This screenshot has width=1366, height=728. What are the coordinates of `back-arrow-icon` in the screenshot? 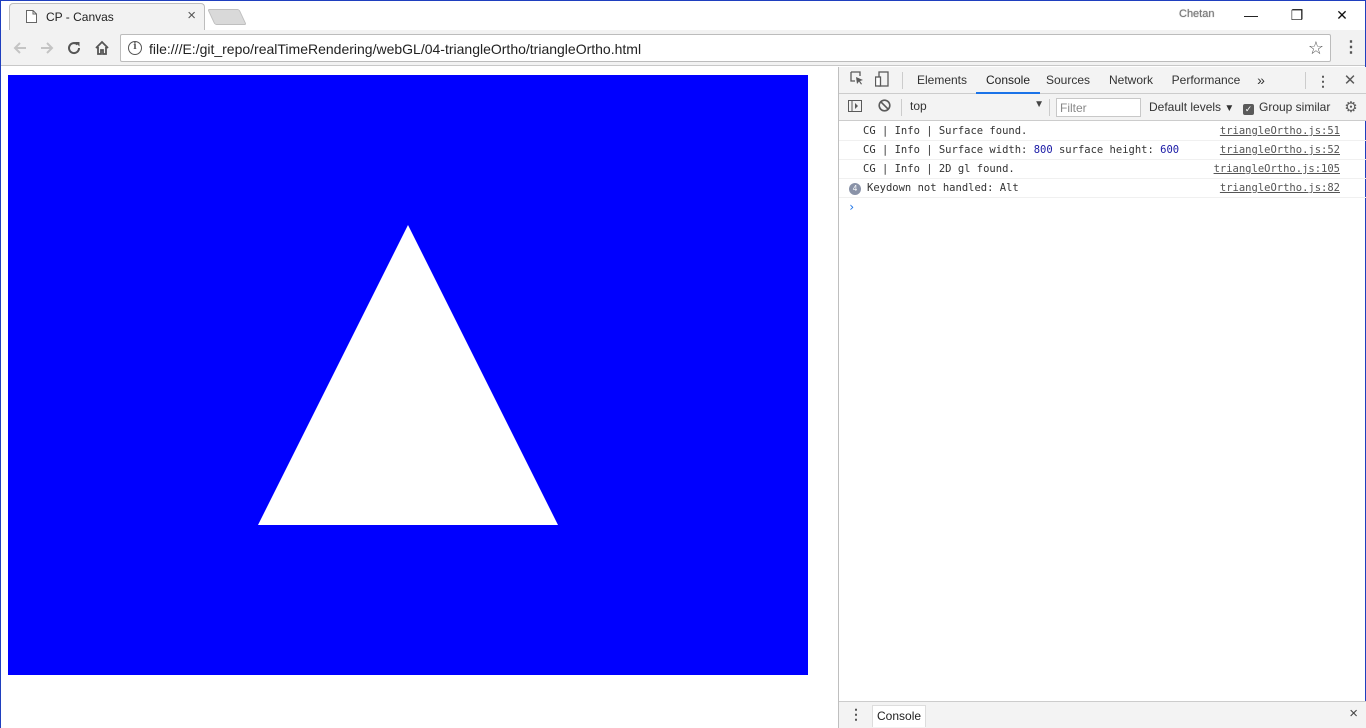 It's located at (19, 48).